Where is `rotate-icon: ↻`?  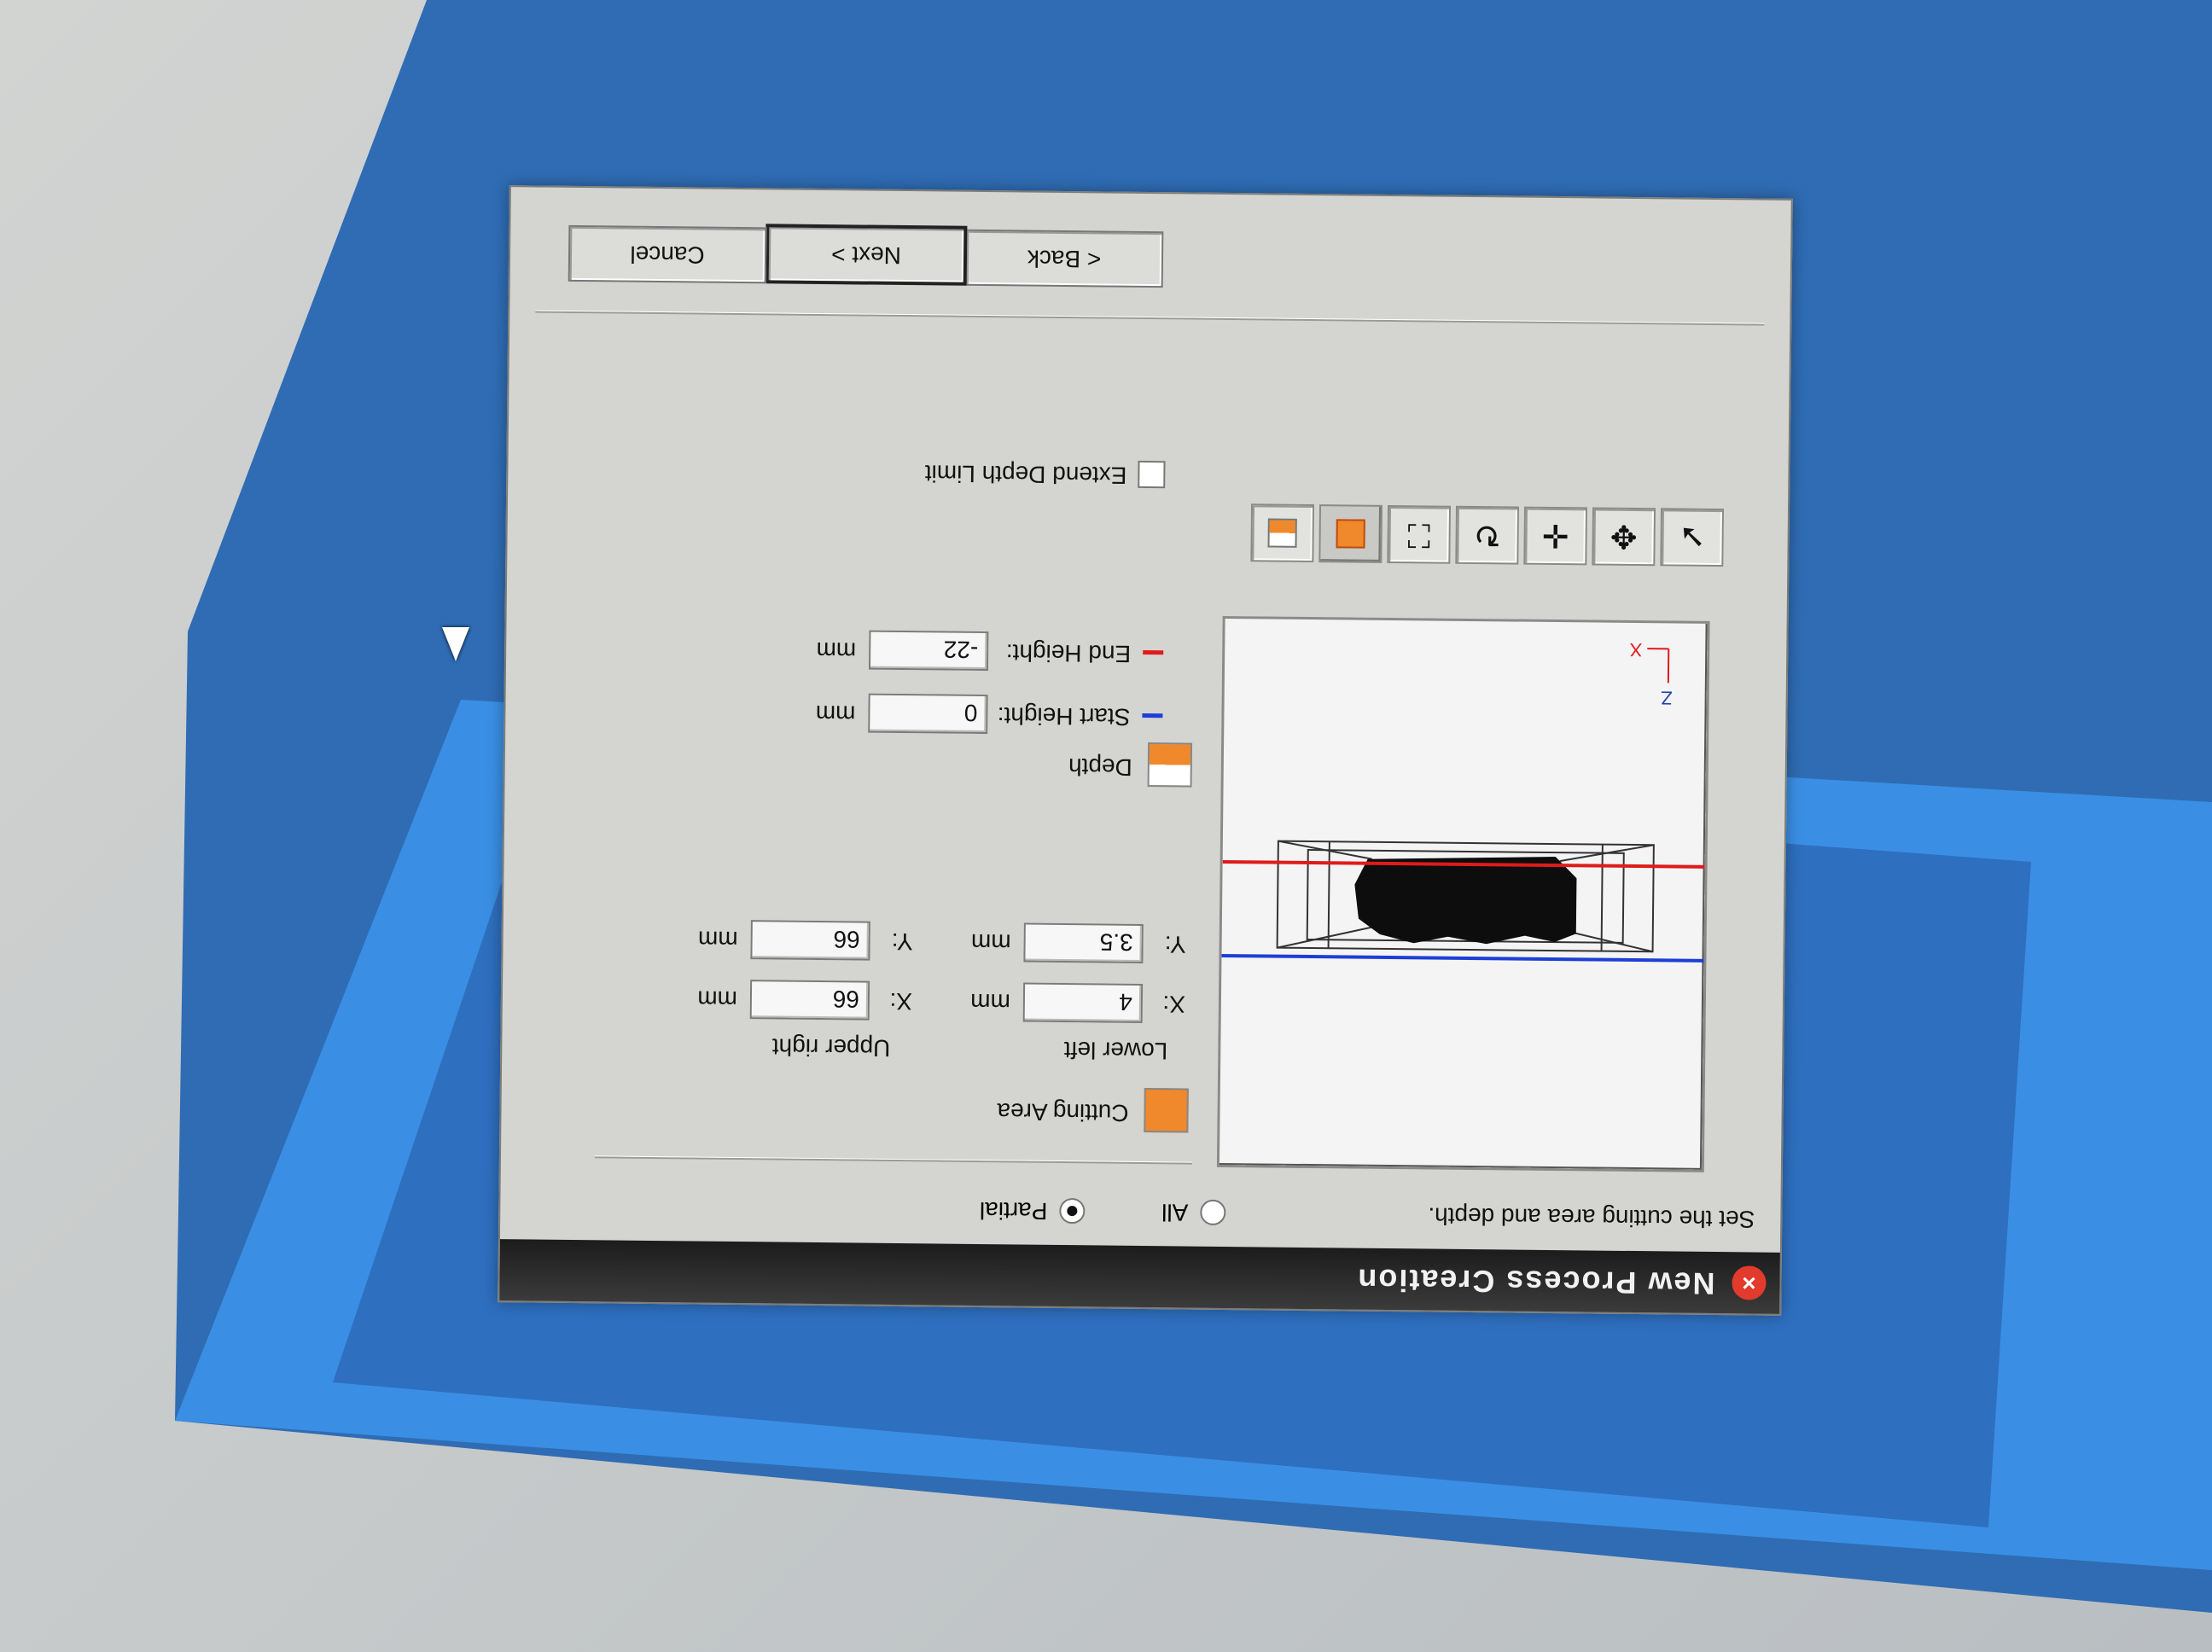 rotate-icon: ↻ is located at coordinates (1487, 535).